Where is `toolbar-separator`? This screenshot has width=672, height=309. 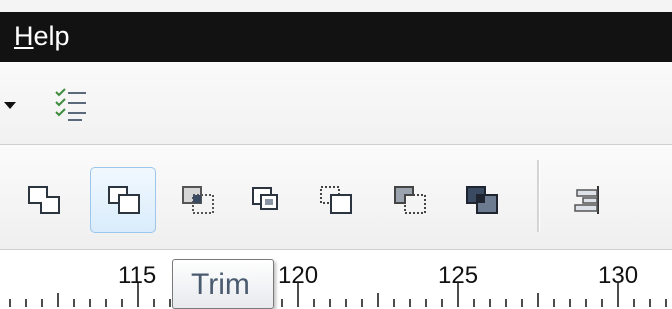 toolbar-separator is located at coordinates (538, 196).